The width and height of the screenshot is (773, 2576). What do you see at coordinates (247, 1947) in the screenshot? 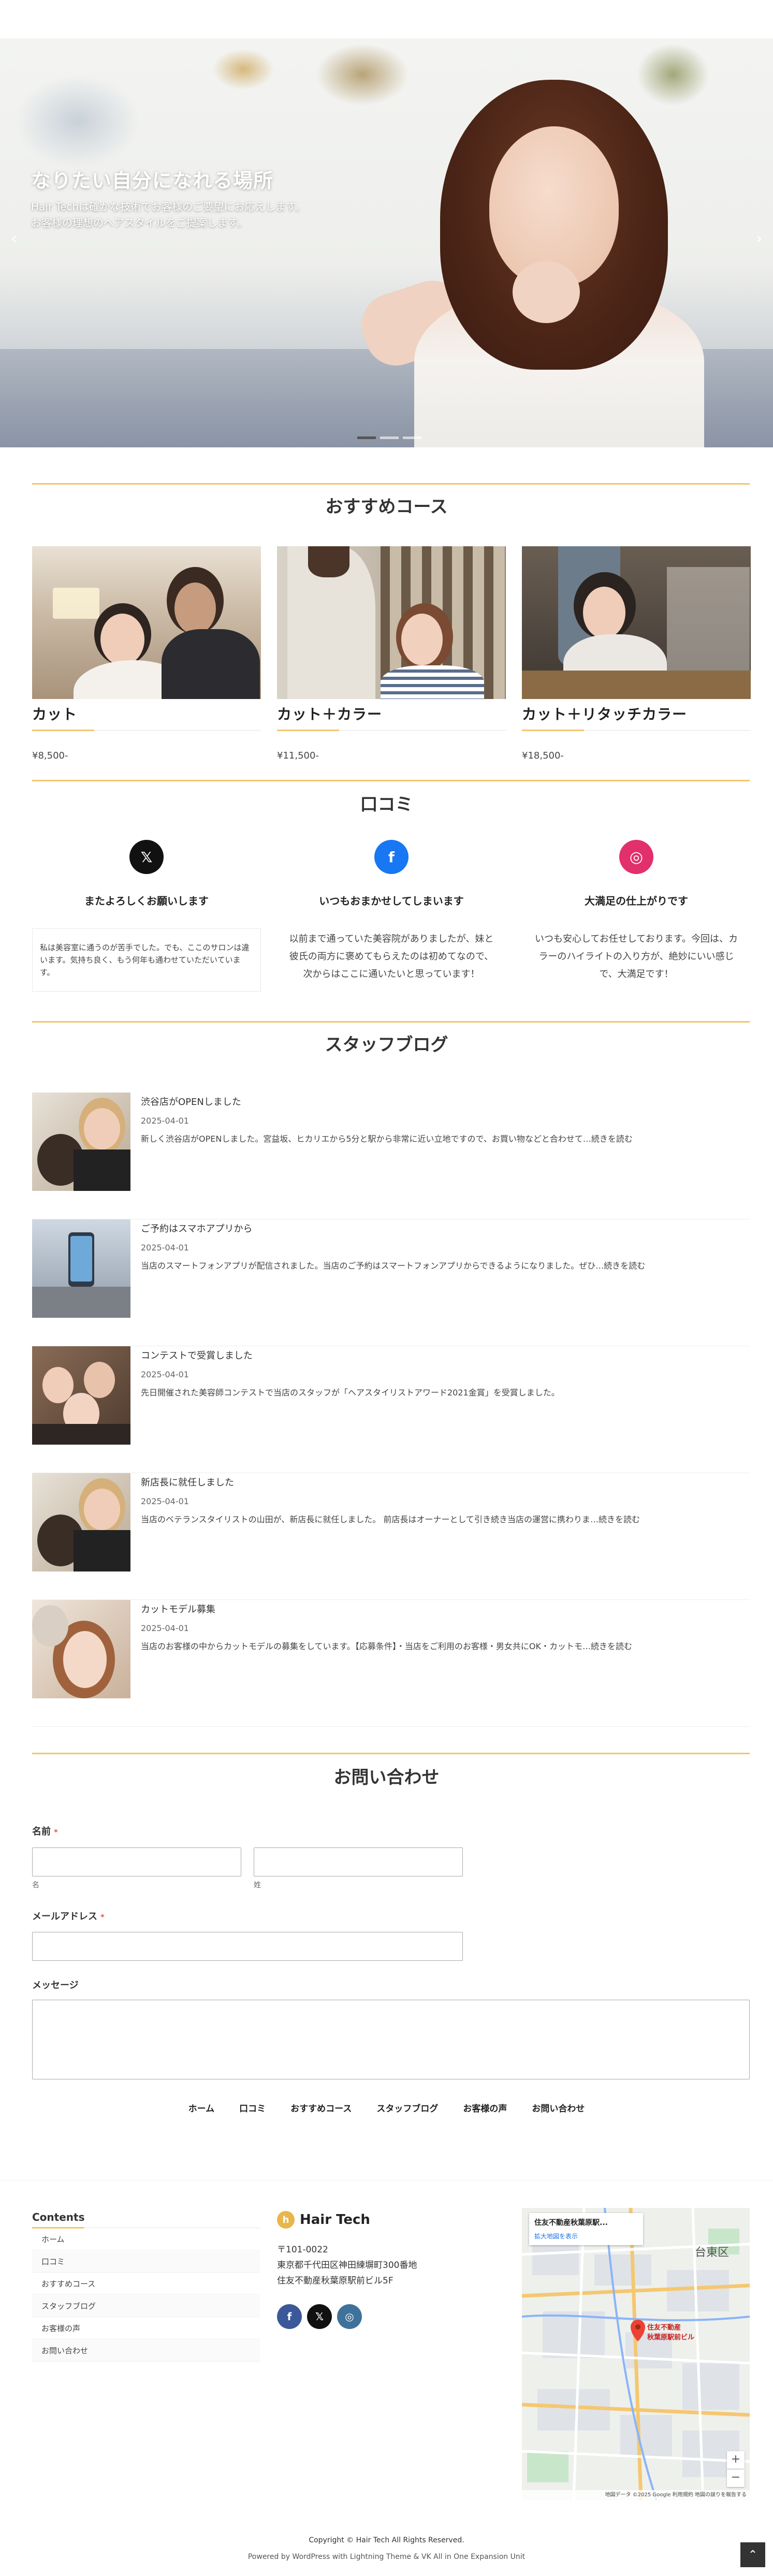
I see `email-field` at bounding box center [247, 1947].